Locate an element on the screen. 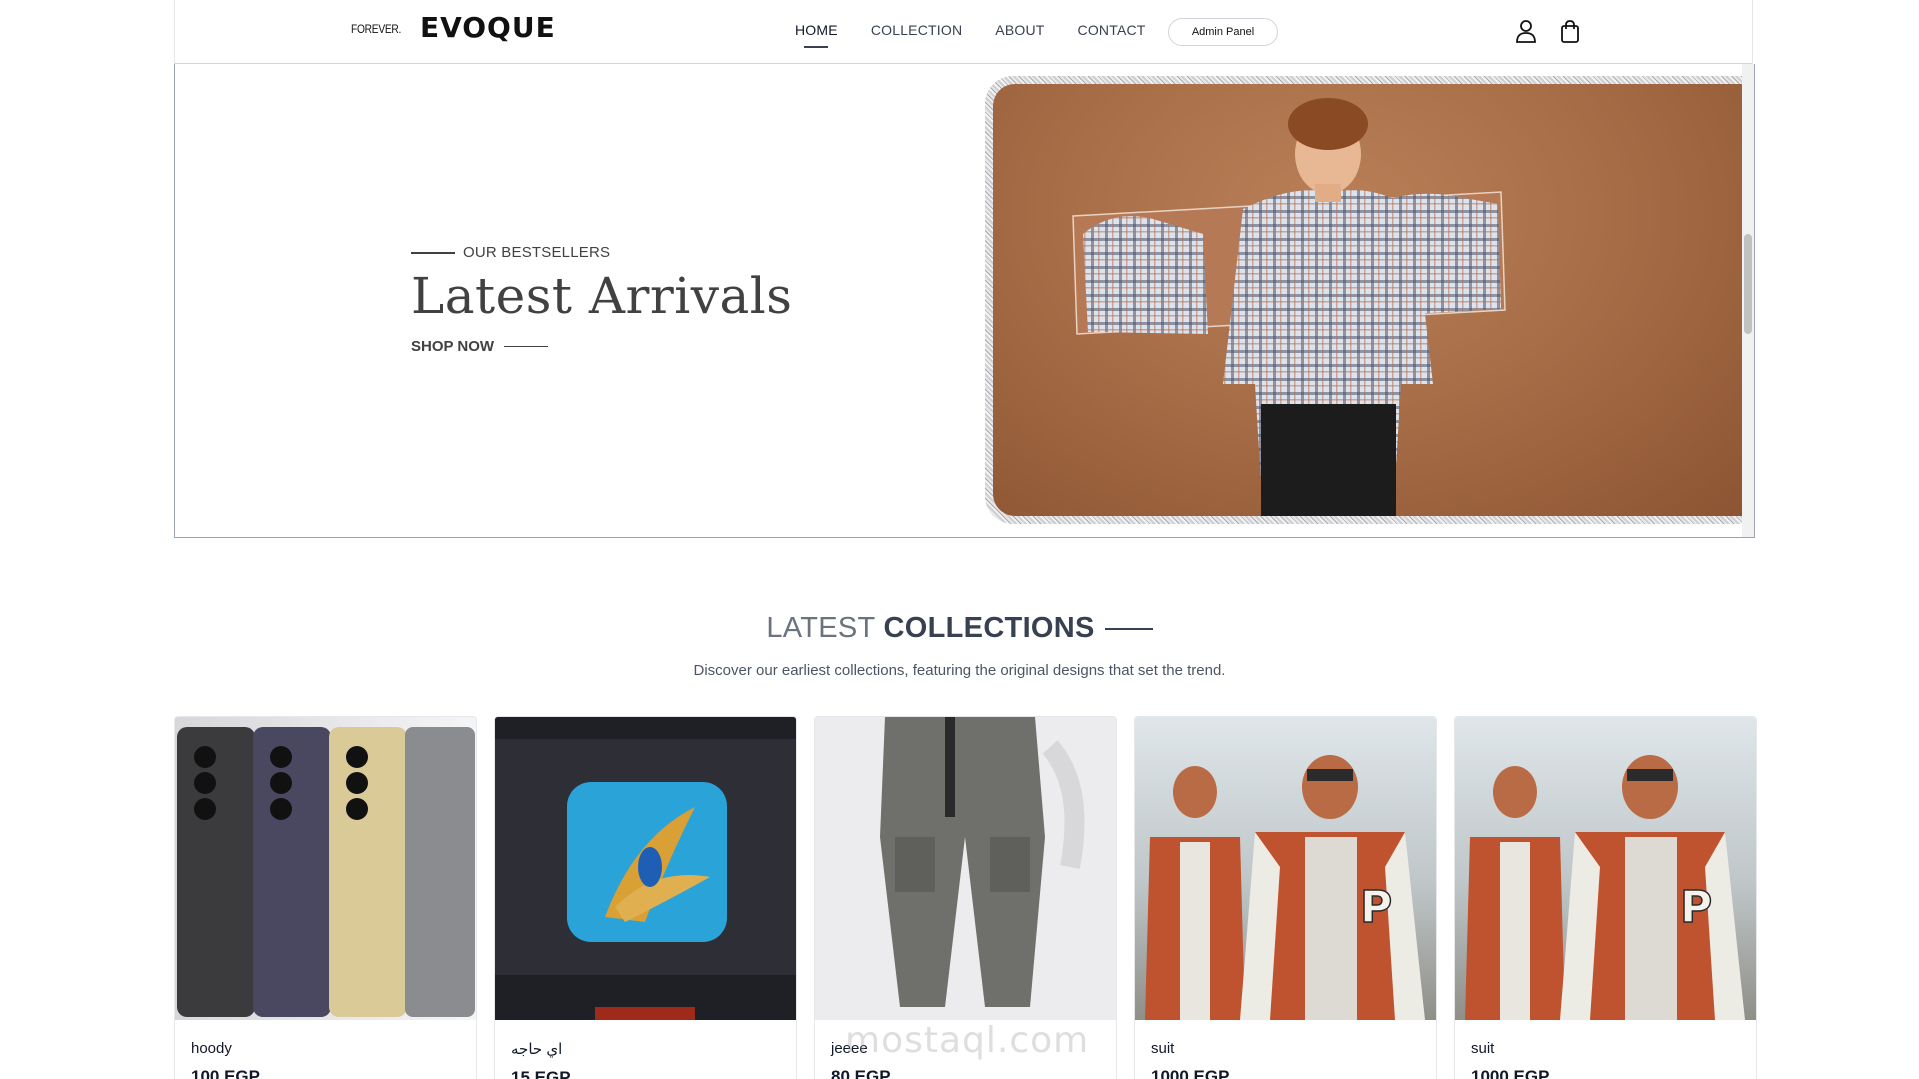  shop-now-text: SHOP NOW is located at coordinates (453, 346).